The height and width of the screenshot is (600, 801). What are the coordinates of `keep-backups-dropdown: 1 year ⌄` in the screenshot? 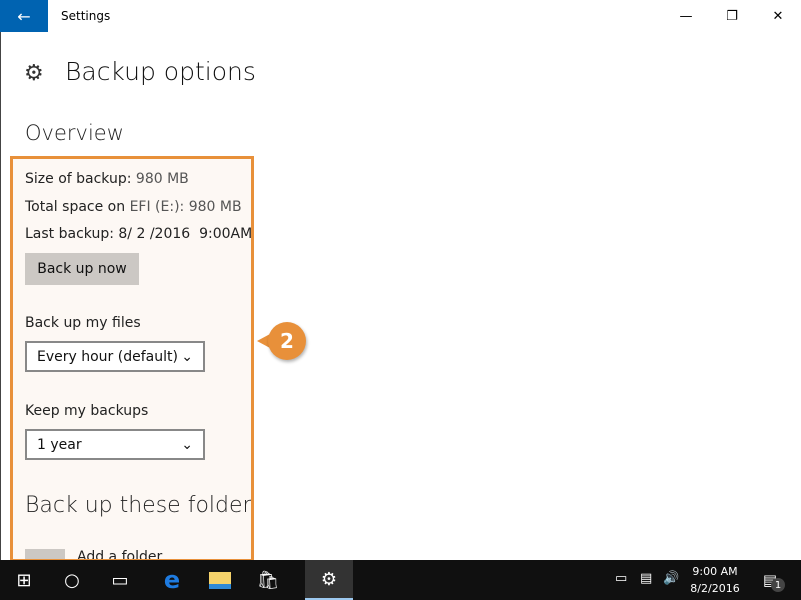 It's located at (115, 444).